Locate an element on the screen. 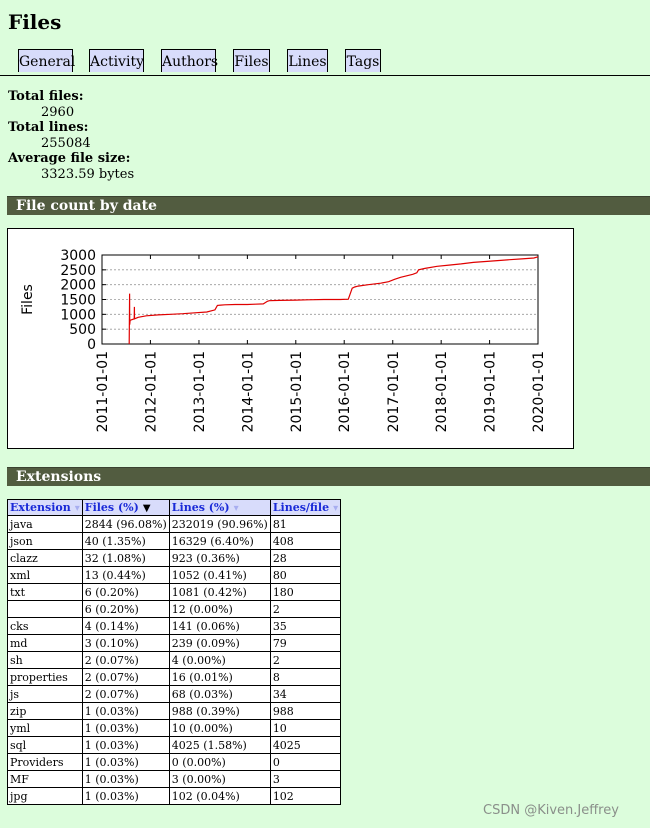 The height and width of the screenshot is (828, 650). cell-lines: 1081 (0.42%) is located at coordinates (219, 592).